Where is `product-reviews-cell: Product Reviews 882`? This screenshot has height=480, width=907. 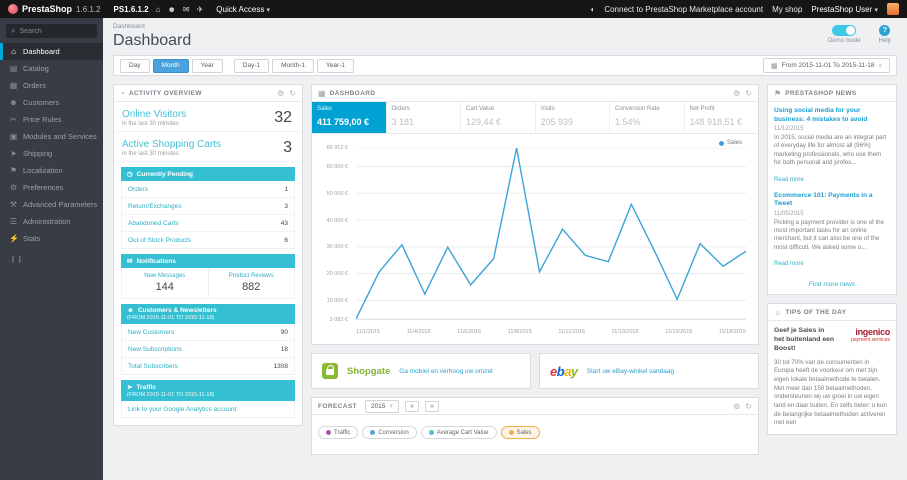 product-reviews-cell: Product Reviews 882 is located at coordinates (251, 283).